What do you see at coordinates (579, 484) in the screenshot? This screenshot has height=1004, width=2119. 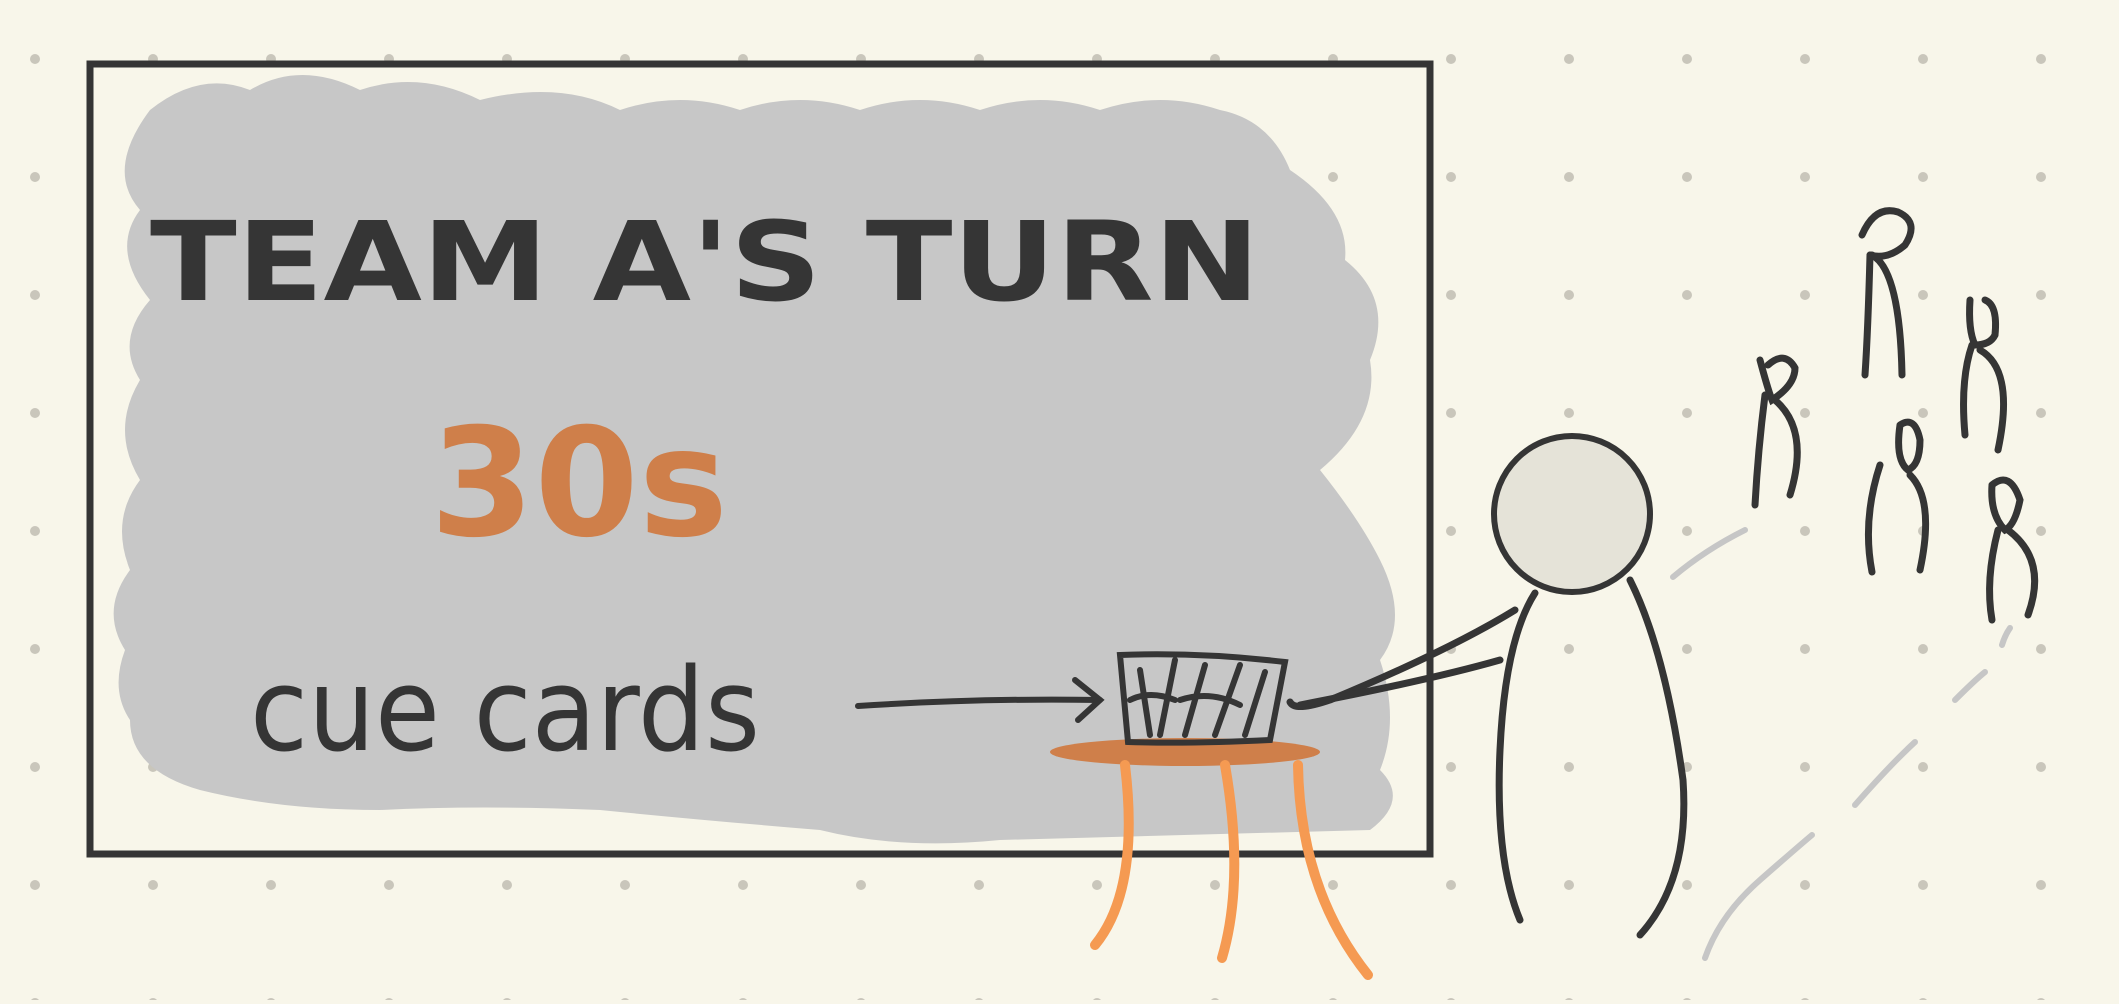 I see `timer-label: 30s` at bounding box center [579, 484].